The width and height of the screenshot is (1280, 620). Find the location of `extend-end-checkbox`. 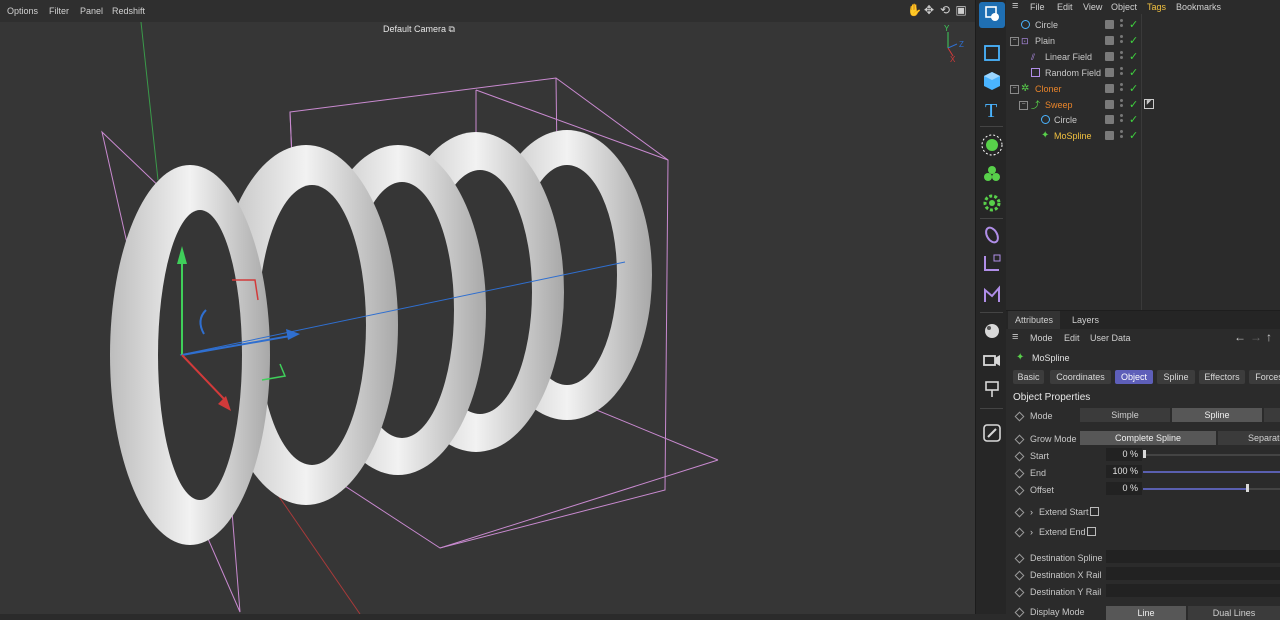

extend-end-checkbox is located at coordinates (1091, 531).